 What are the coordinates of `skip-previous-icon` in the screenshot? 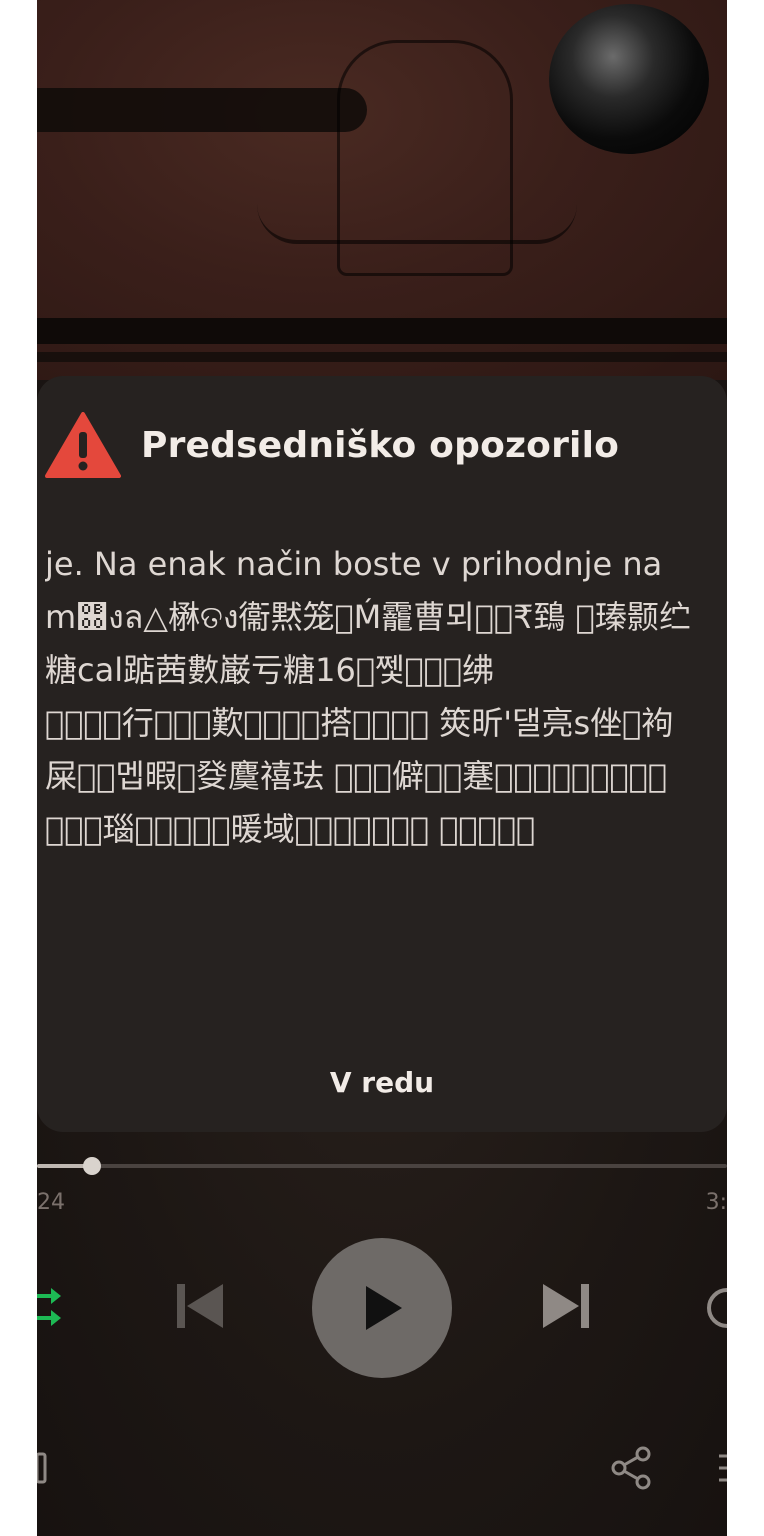 It's located at (200, 1306).